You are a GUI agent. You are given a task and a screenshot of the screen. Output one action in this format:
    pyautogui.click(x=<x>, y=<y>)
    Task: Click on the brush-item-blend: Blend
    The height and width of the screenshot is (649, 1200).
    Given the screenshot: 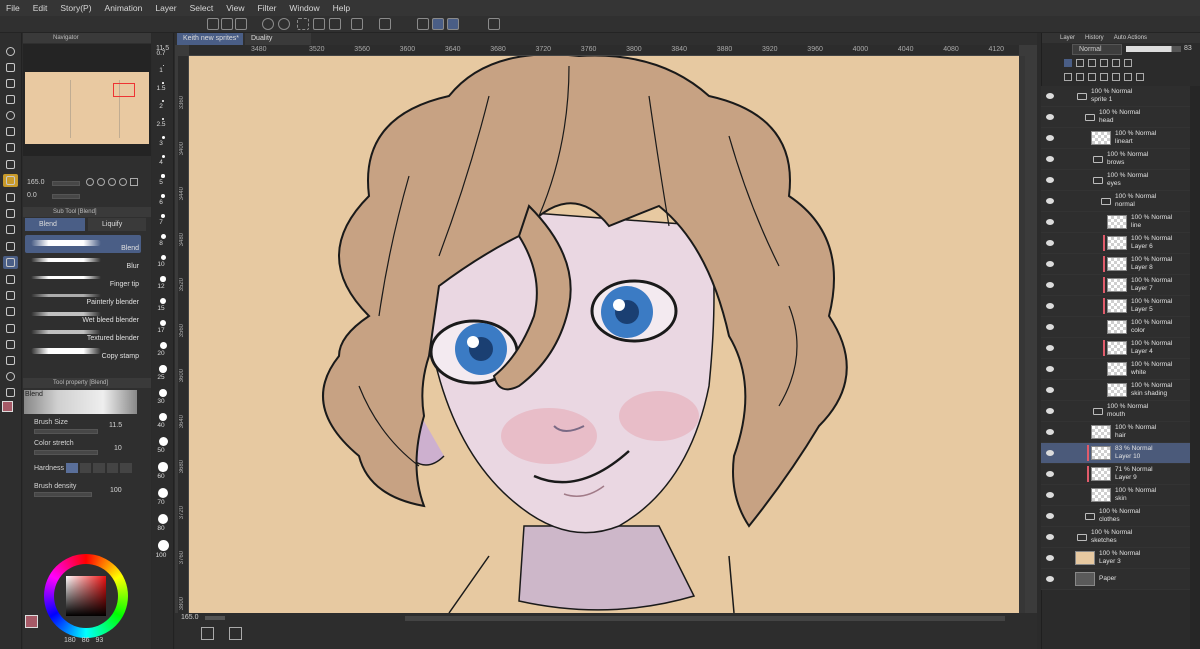 What is the action you would take?
    pyautogui.click(x=83, y=244)
    